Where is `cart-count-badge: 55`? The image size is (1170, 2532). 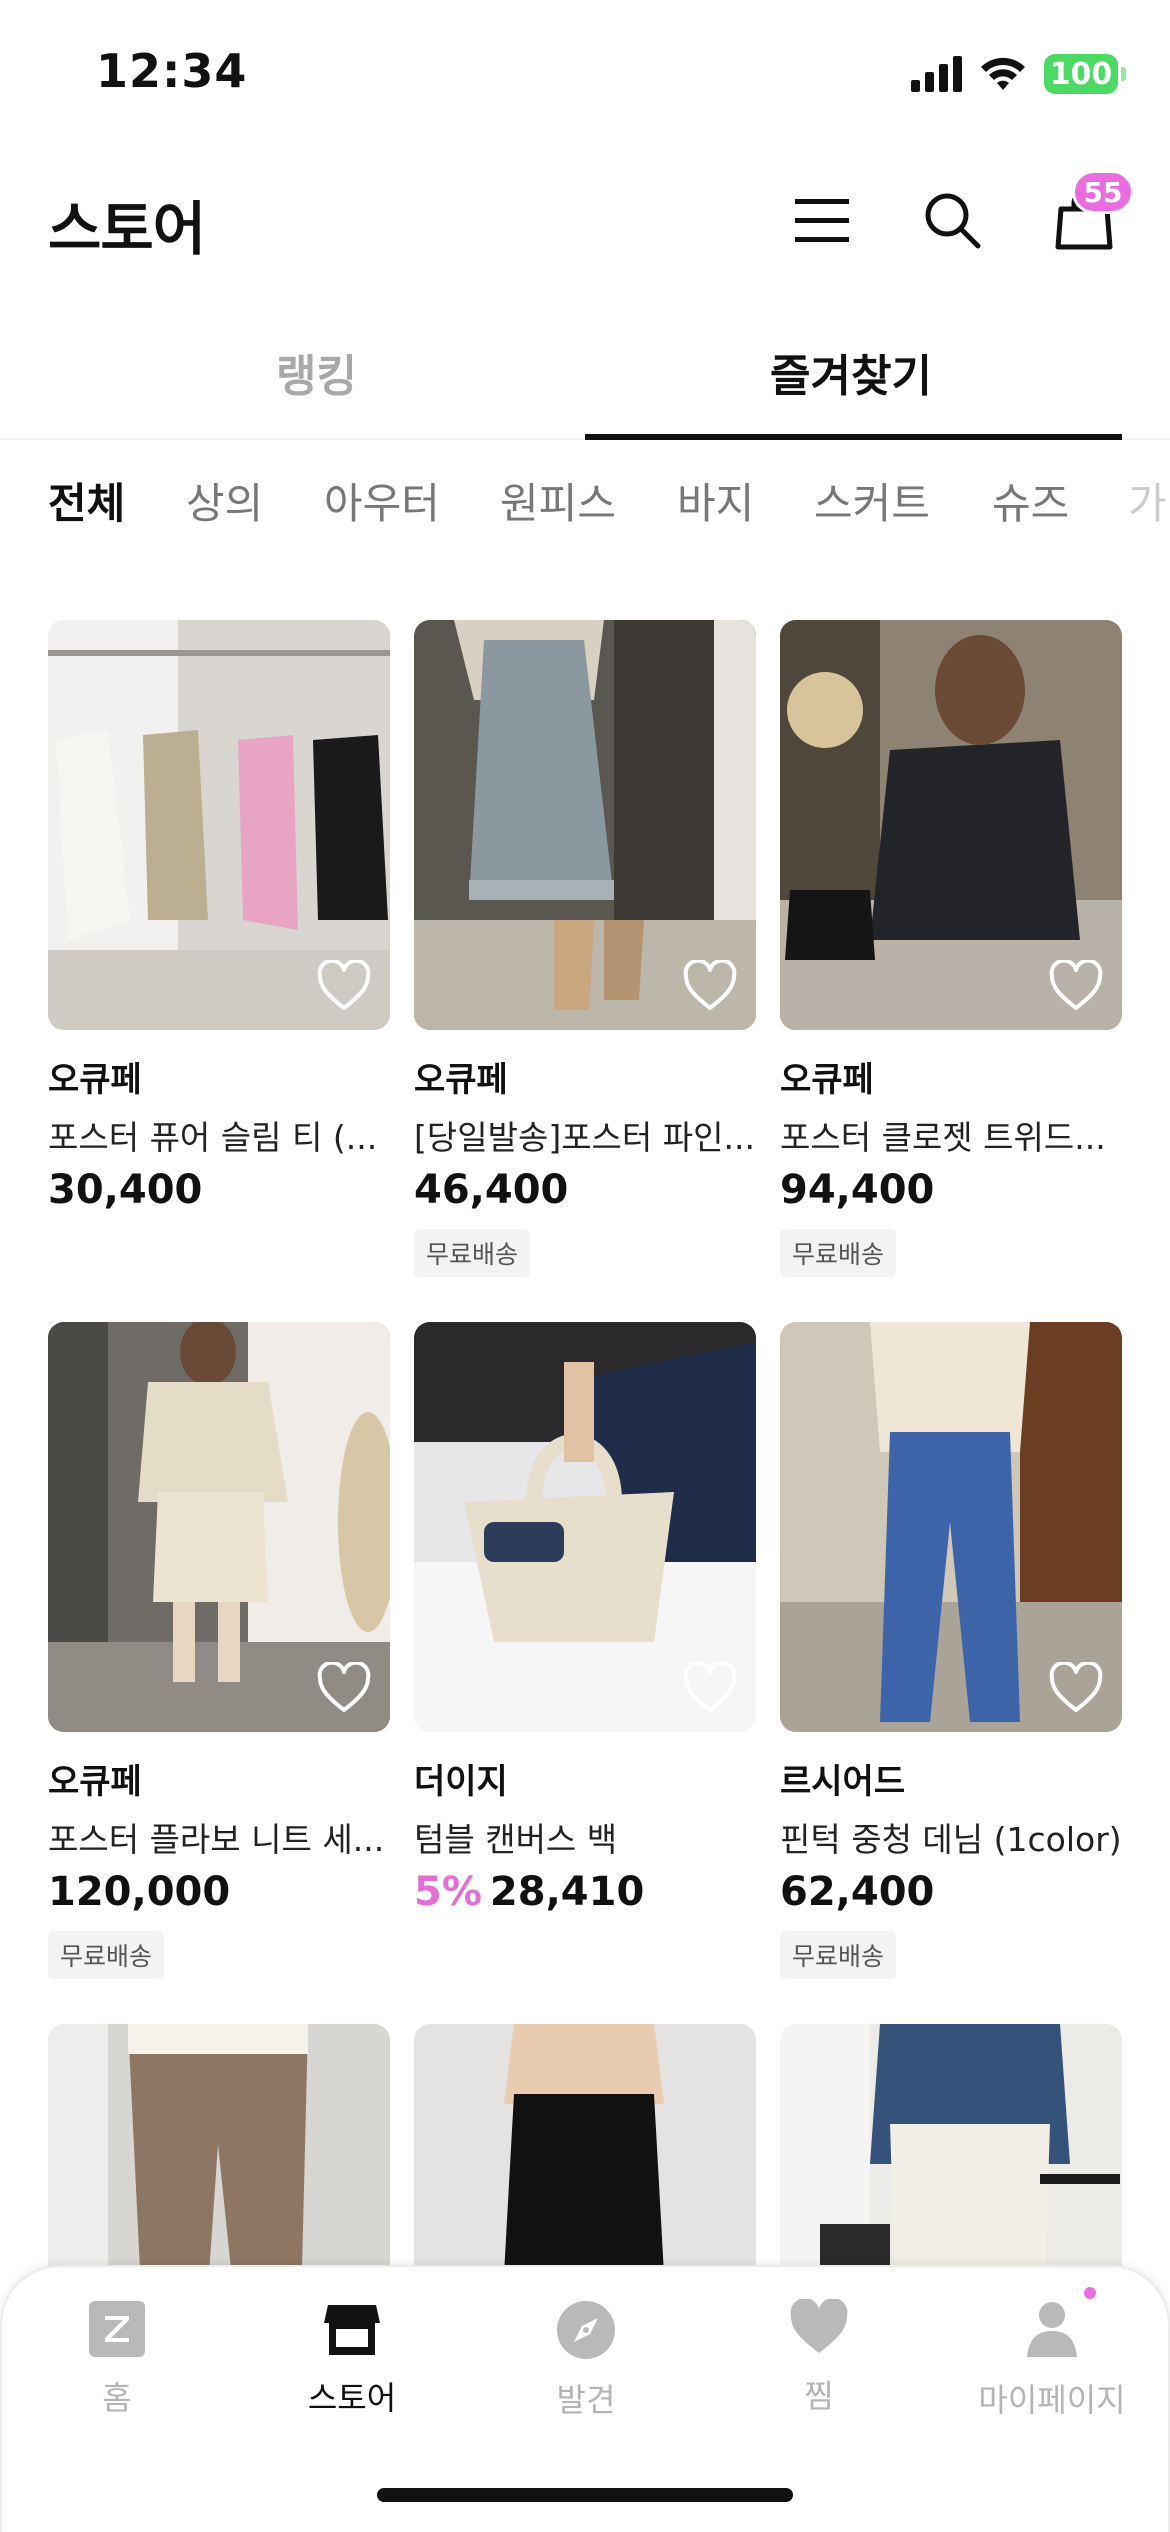
cart-count-badge: 55 is located at coordinates (1103, 192).